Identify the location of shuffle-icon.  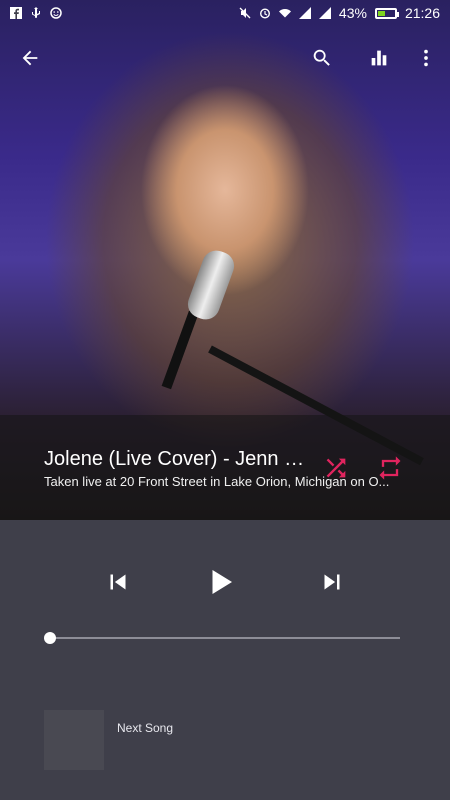
(336, 468).